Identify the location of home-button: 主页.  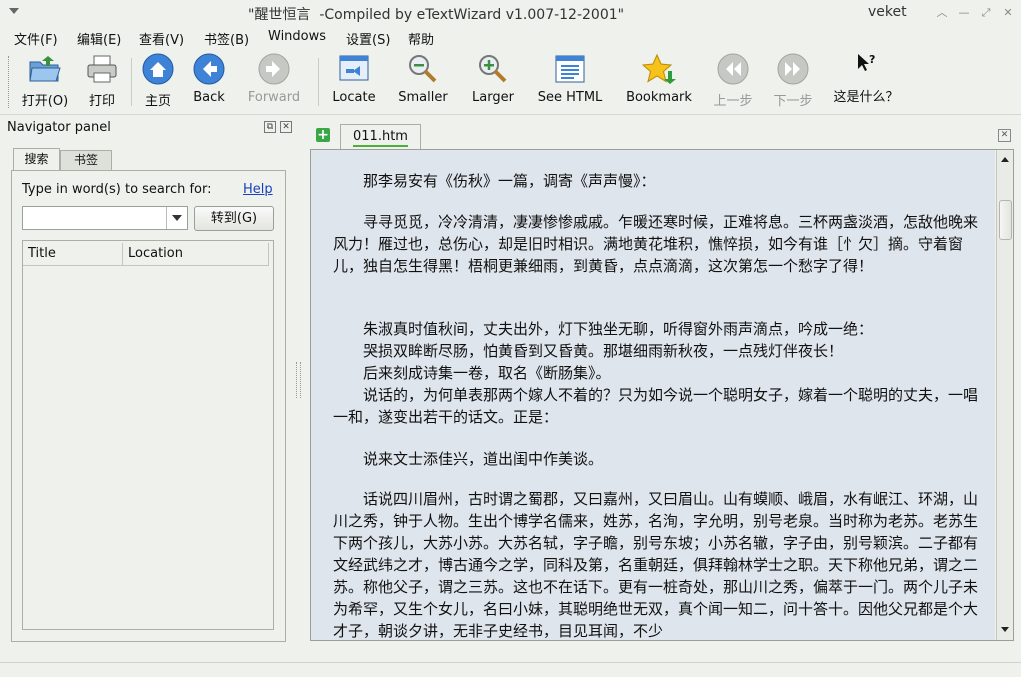
(158, 81).